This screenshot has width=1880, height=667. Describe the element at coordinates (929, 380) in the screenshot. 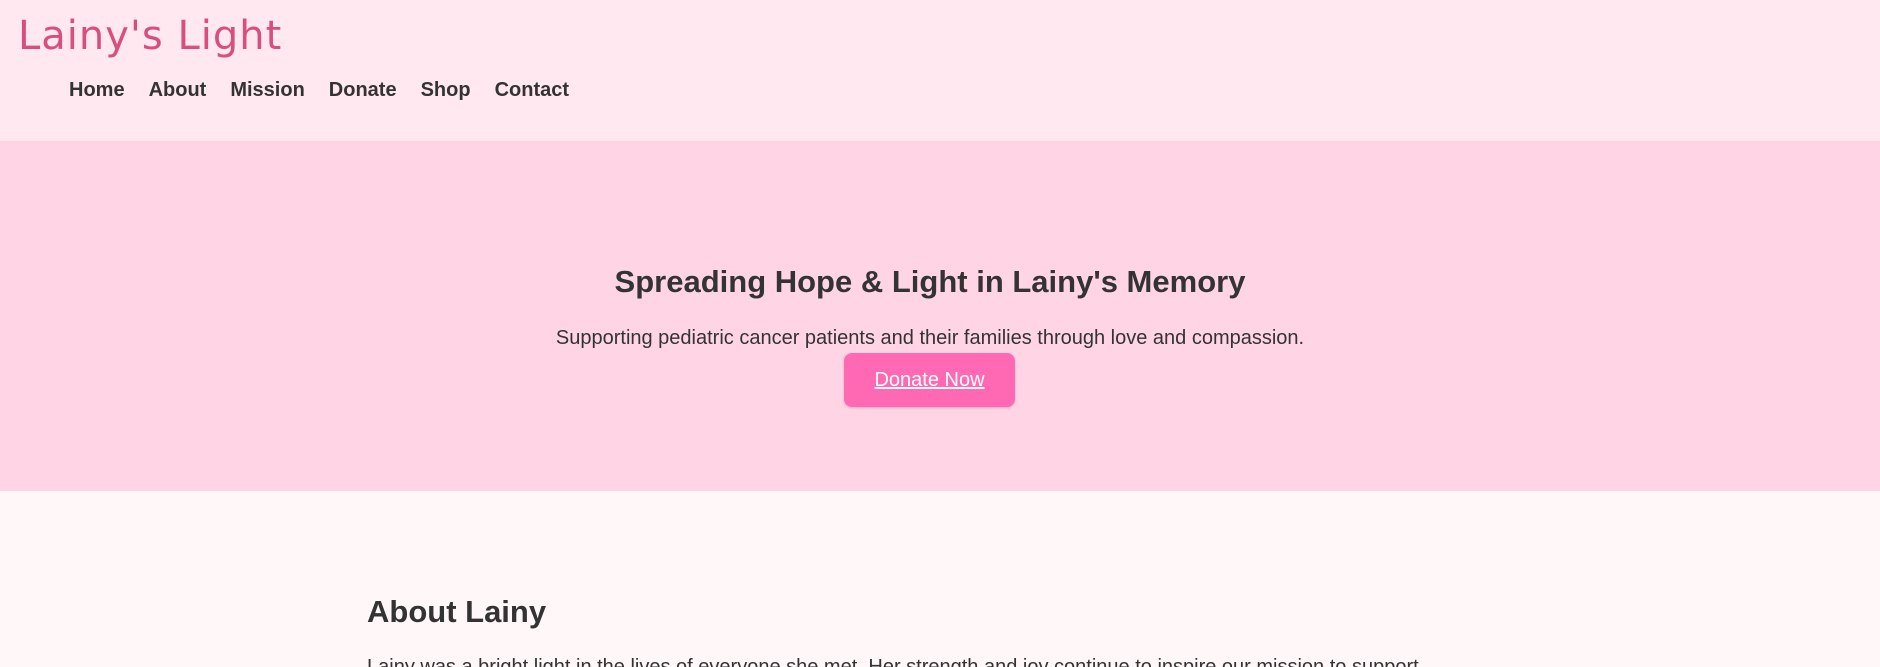

I see `donate-now-button: Donate Now` at that location.